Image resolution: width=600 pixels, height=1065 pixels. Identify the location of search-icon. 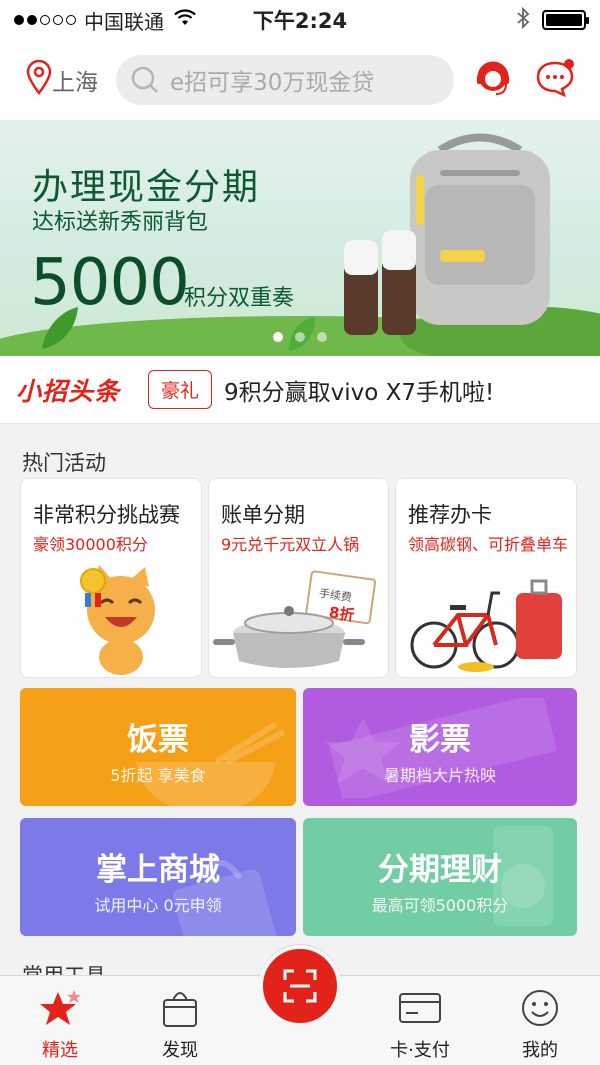
(145, 80).